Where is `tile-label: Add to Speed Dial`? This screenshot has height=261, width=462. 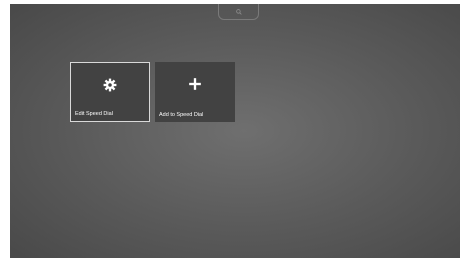 tile-label: Add to Speed Dial is located at coordinates (181, 114).